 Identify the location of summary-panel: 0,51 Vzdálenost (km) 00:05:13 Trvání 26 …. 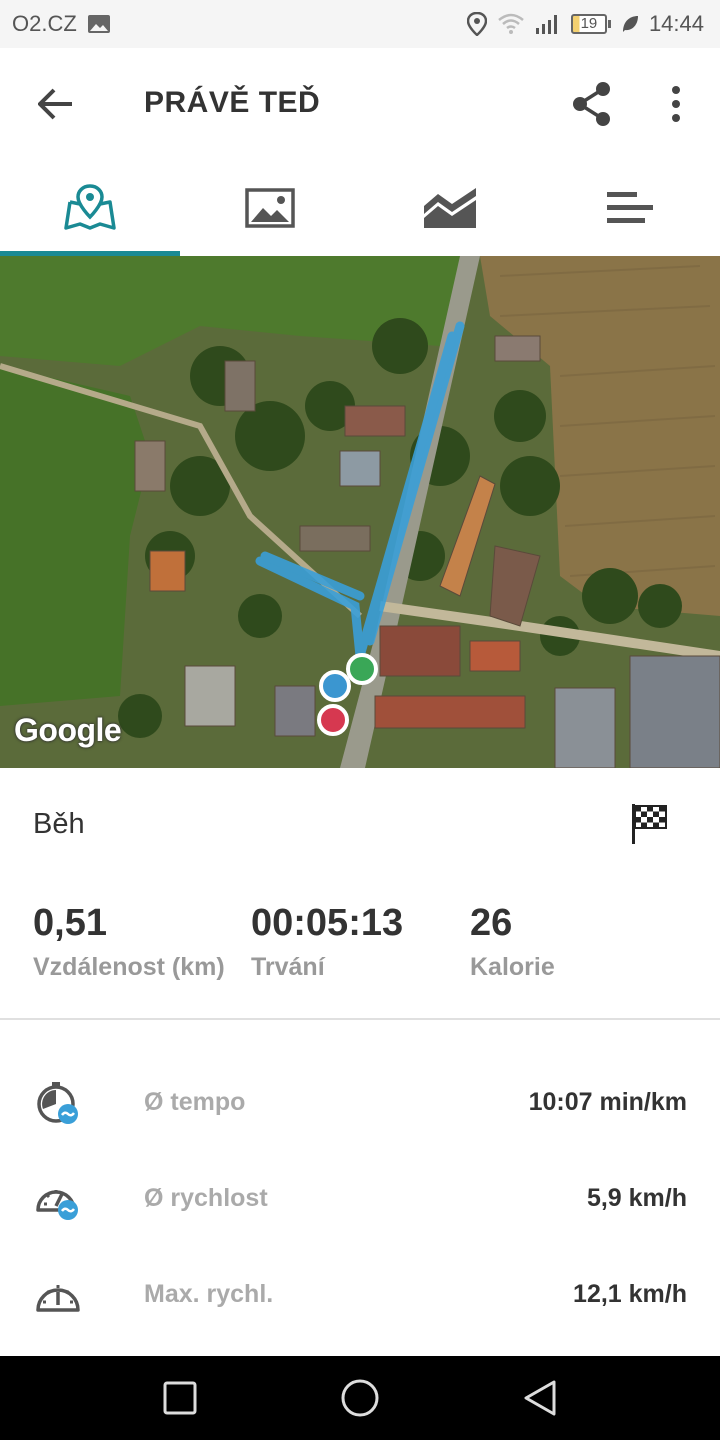
(360, 950).